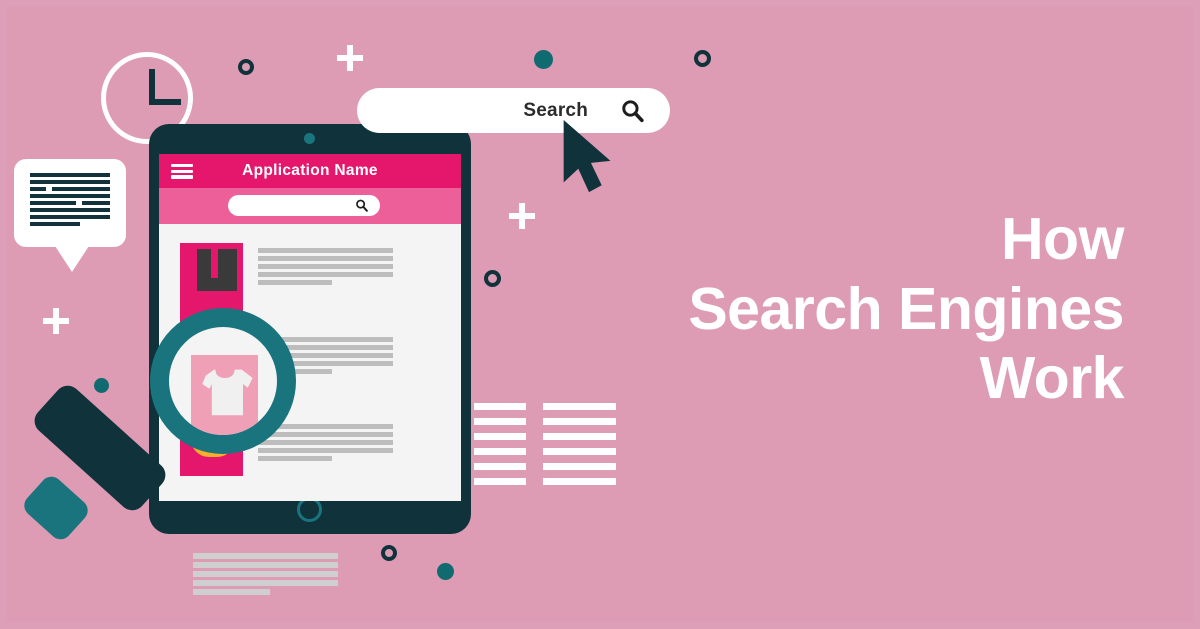  I want to click on speech-bubble-icon, so click(70, 203).